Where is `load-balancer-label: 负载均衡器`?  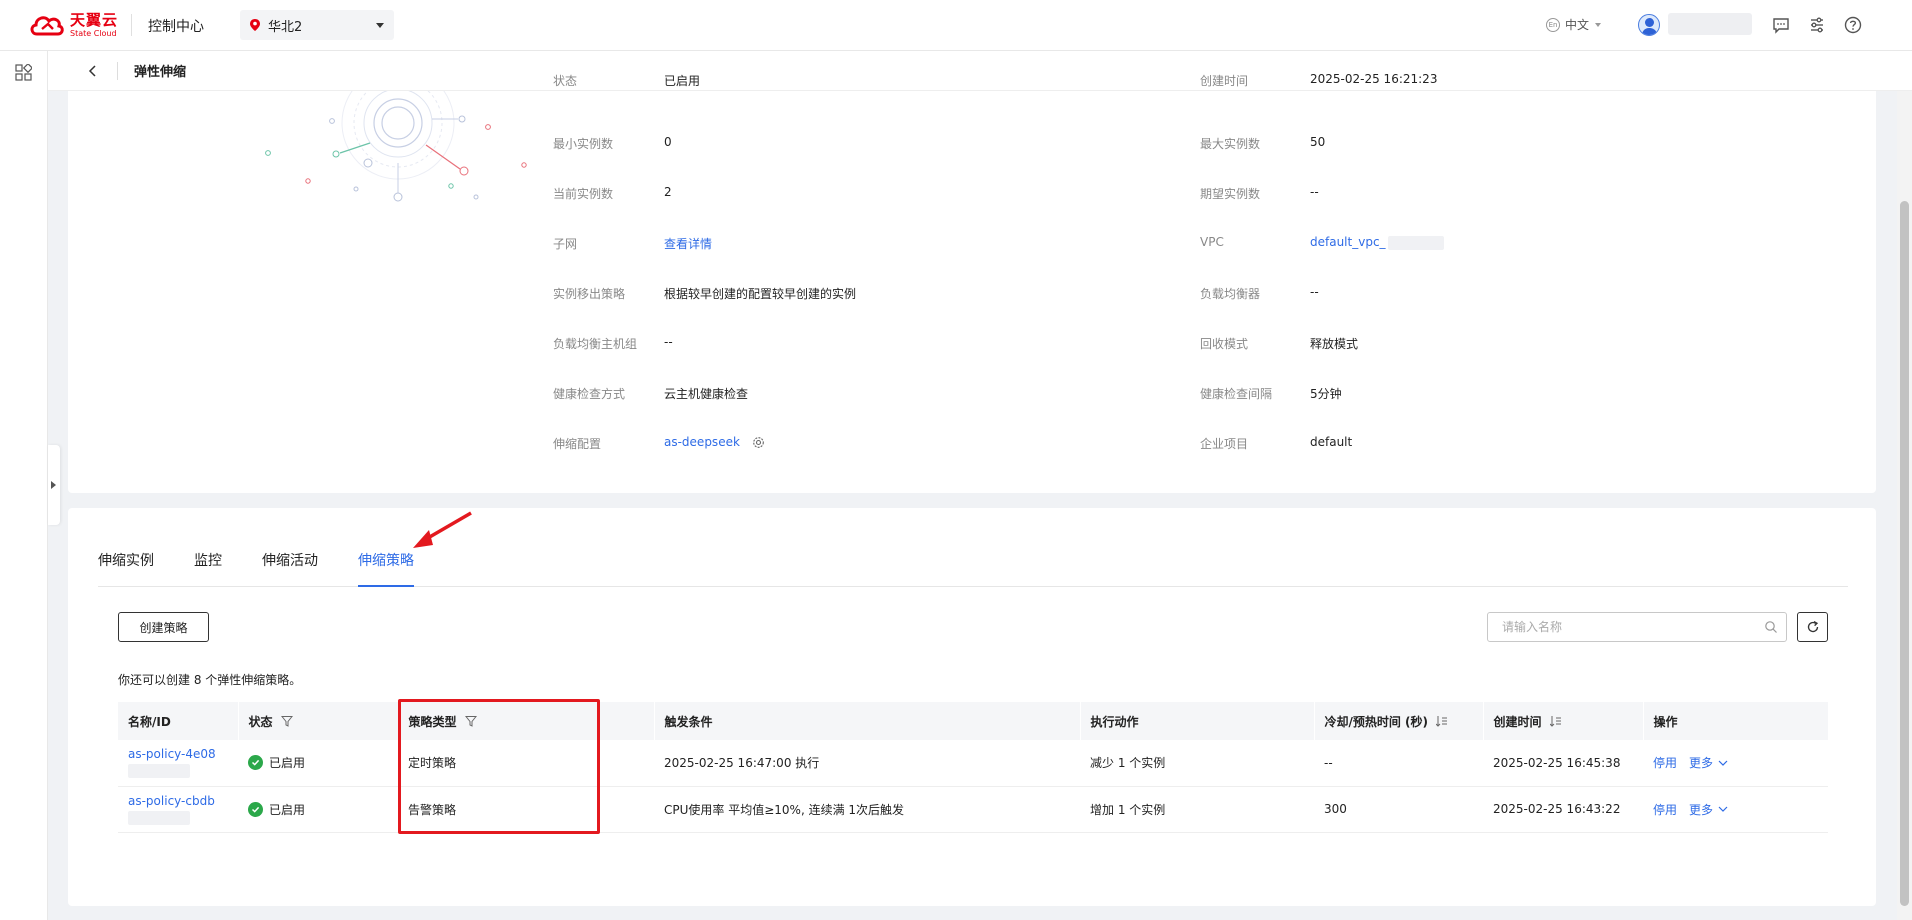 load-balancer-label: 负载均衡器 is located at coordinates (1230, 294).